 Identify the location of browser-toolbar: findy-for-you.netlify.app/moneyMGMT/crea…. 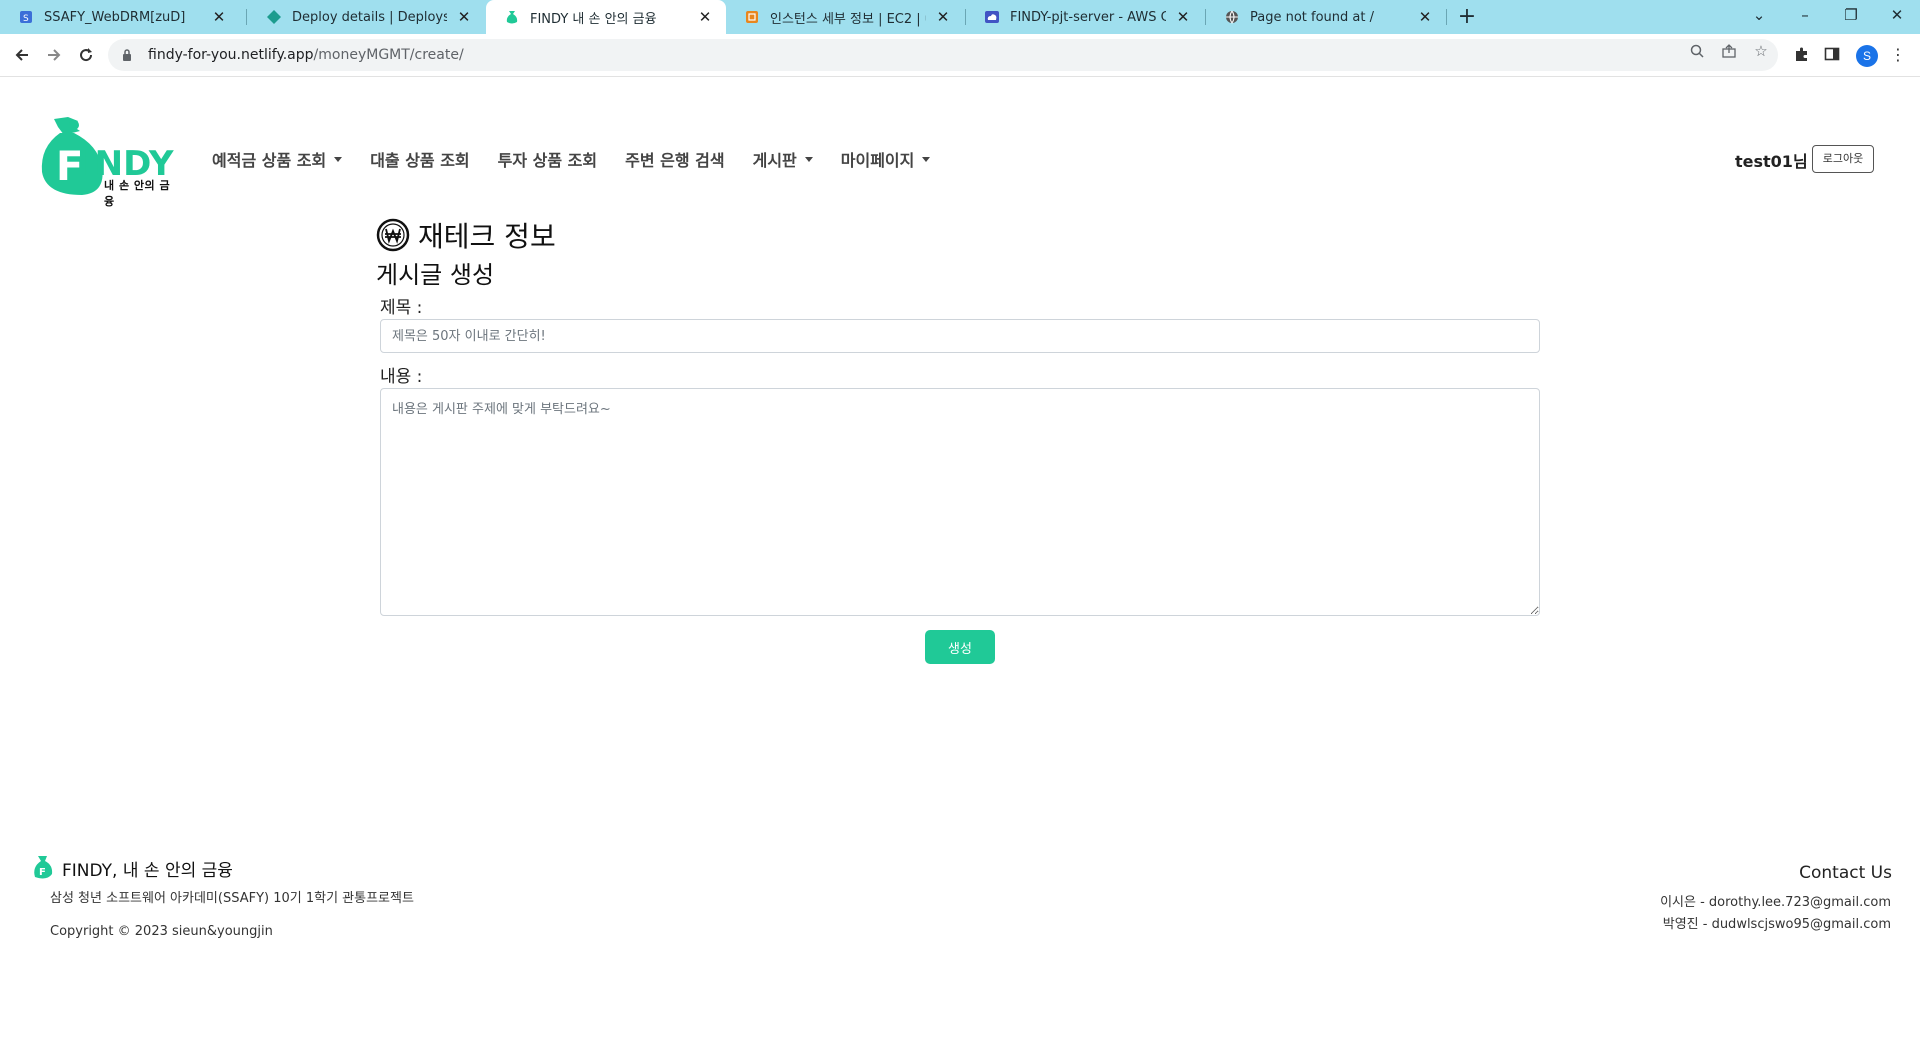
(960, 55).